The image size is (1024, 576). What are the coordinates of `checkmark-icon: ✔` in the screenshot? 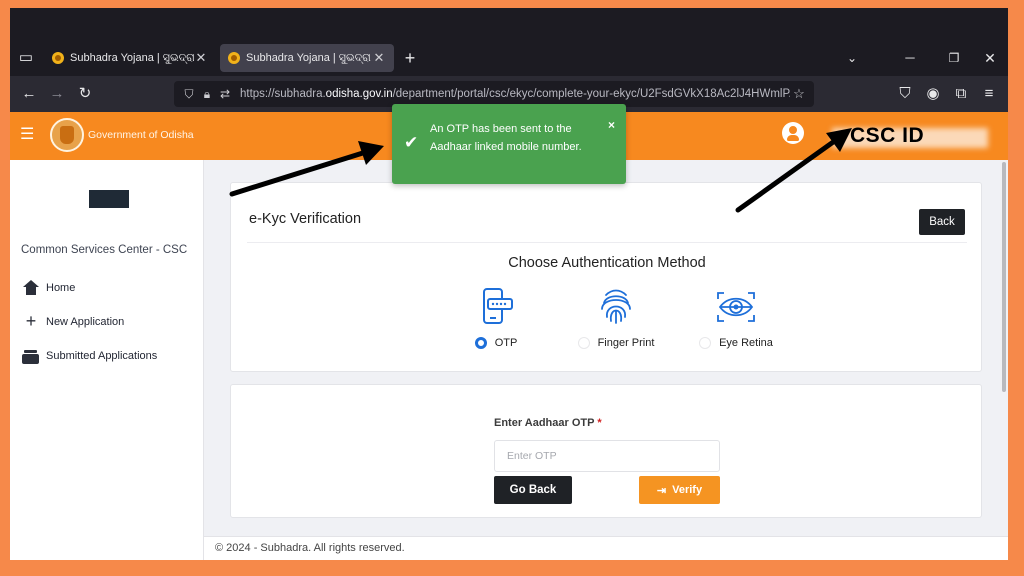 It's located at (411, 142).